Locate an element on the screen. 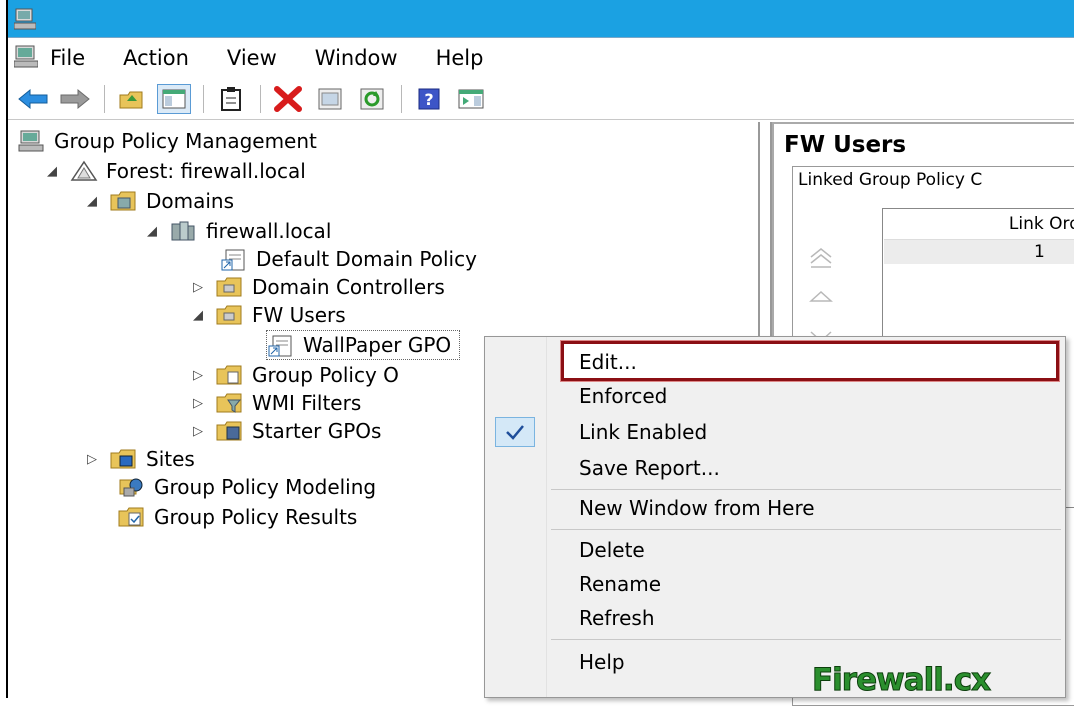 This screenshot has height=706, width=1074. tree-item-group-policy-objects: ▷ Group Policy O is located at coordinates (294, 375).